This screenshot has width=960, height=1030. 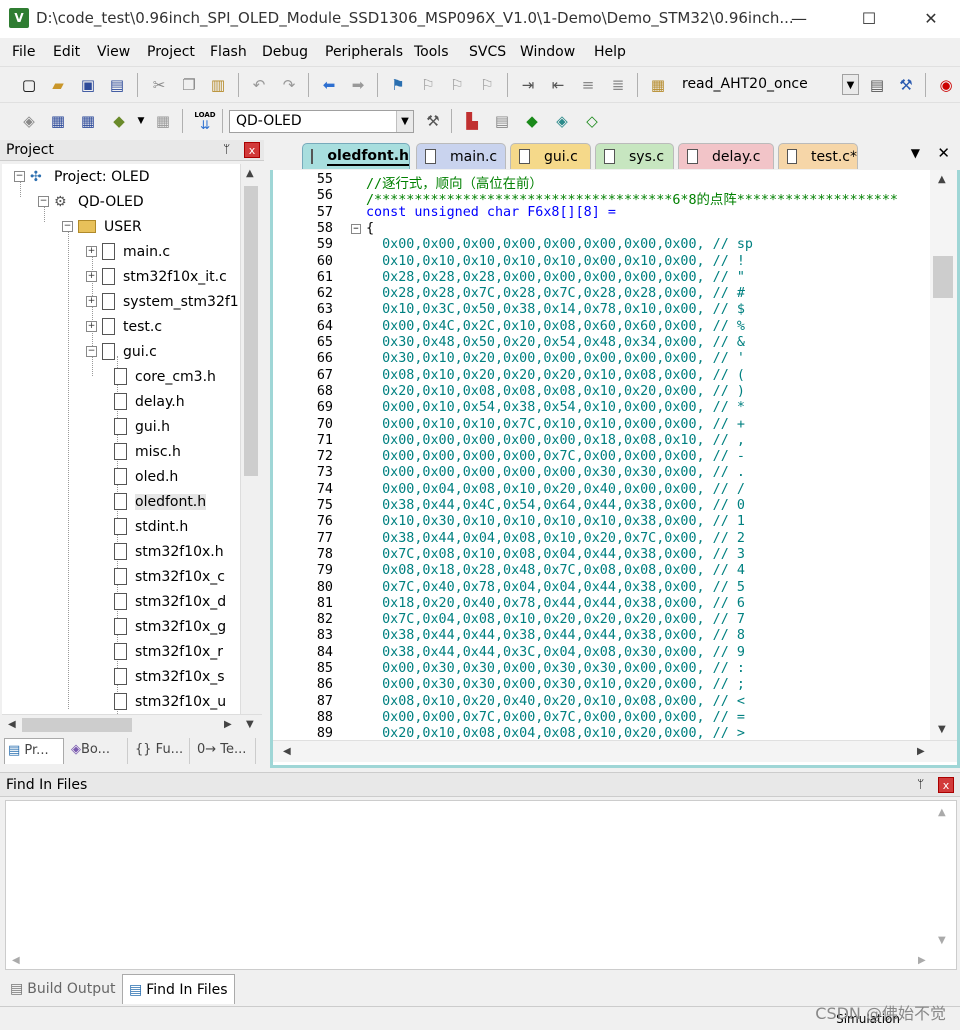 I want to click on tree-item: − gui.c, so click(x=121, y=351).